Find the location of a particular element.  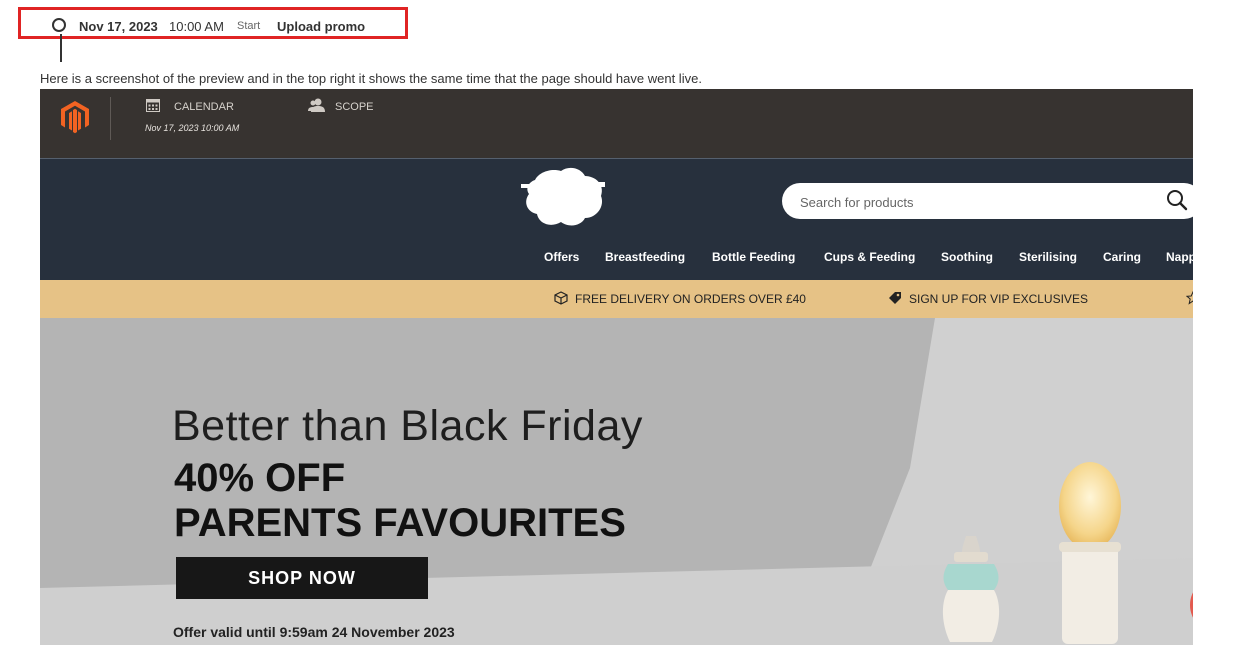

timeline-node-icon is located at coordinates (59, 25).